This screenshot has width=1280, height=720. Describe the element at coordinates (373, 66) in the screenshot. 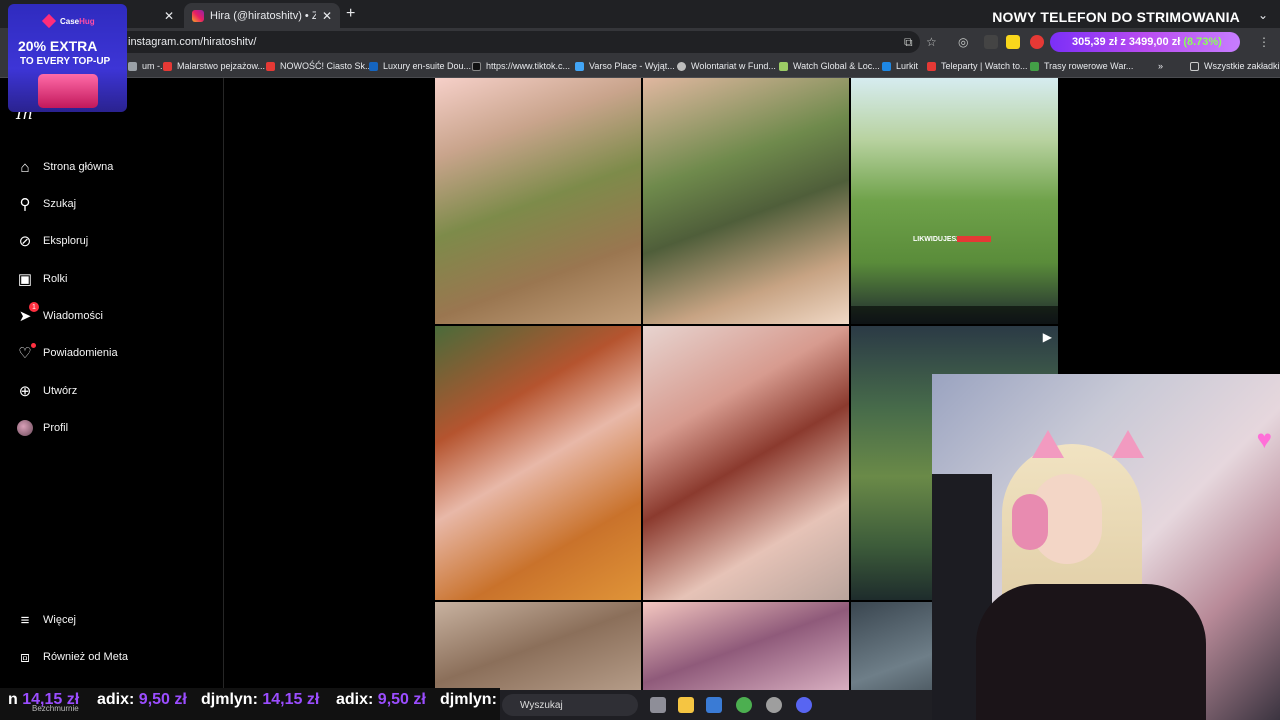

I see `booking-icon` at that location.